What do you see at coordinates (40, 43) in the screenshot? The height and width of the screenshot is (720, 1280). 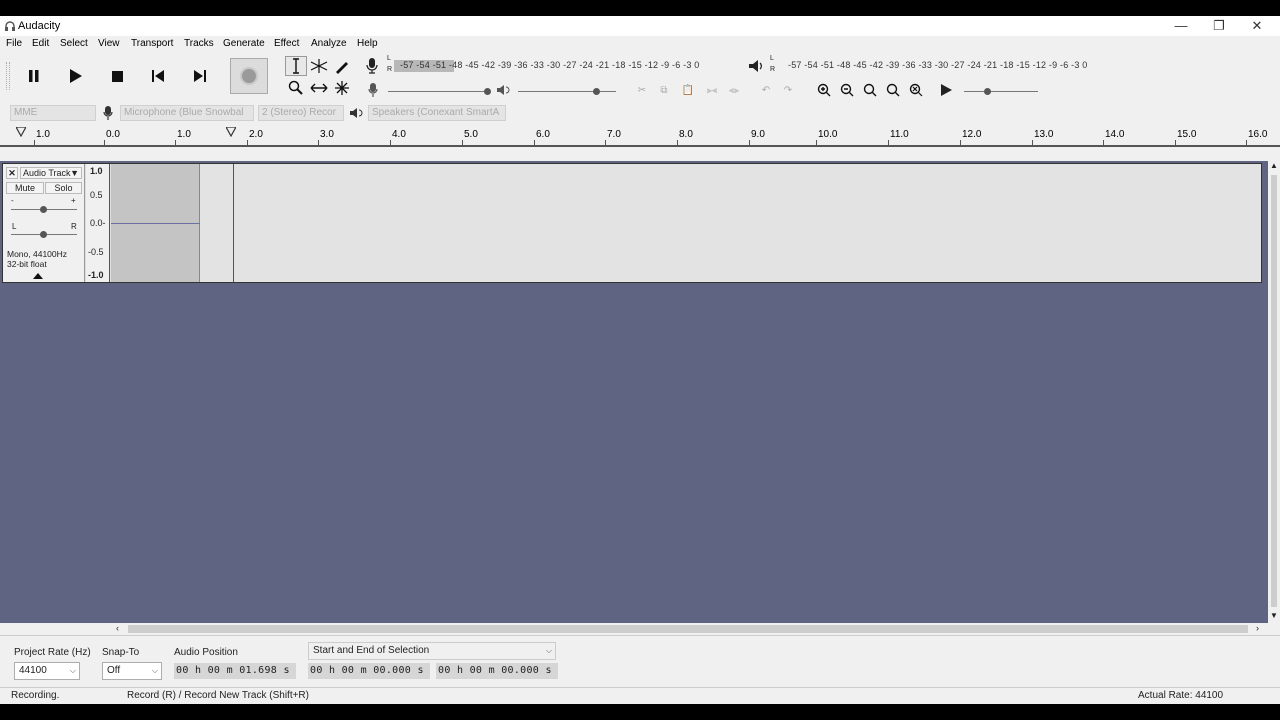 I see `menu-edit: Edit` at bounding box center [40, 43].